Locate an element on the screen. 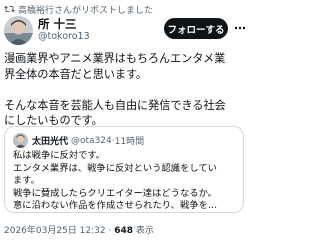 The image size is (320, 242). follow-button: フォローする is located at coordinates (196, 28).